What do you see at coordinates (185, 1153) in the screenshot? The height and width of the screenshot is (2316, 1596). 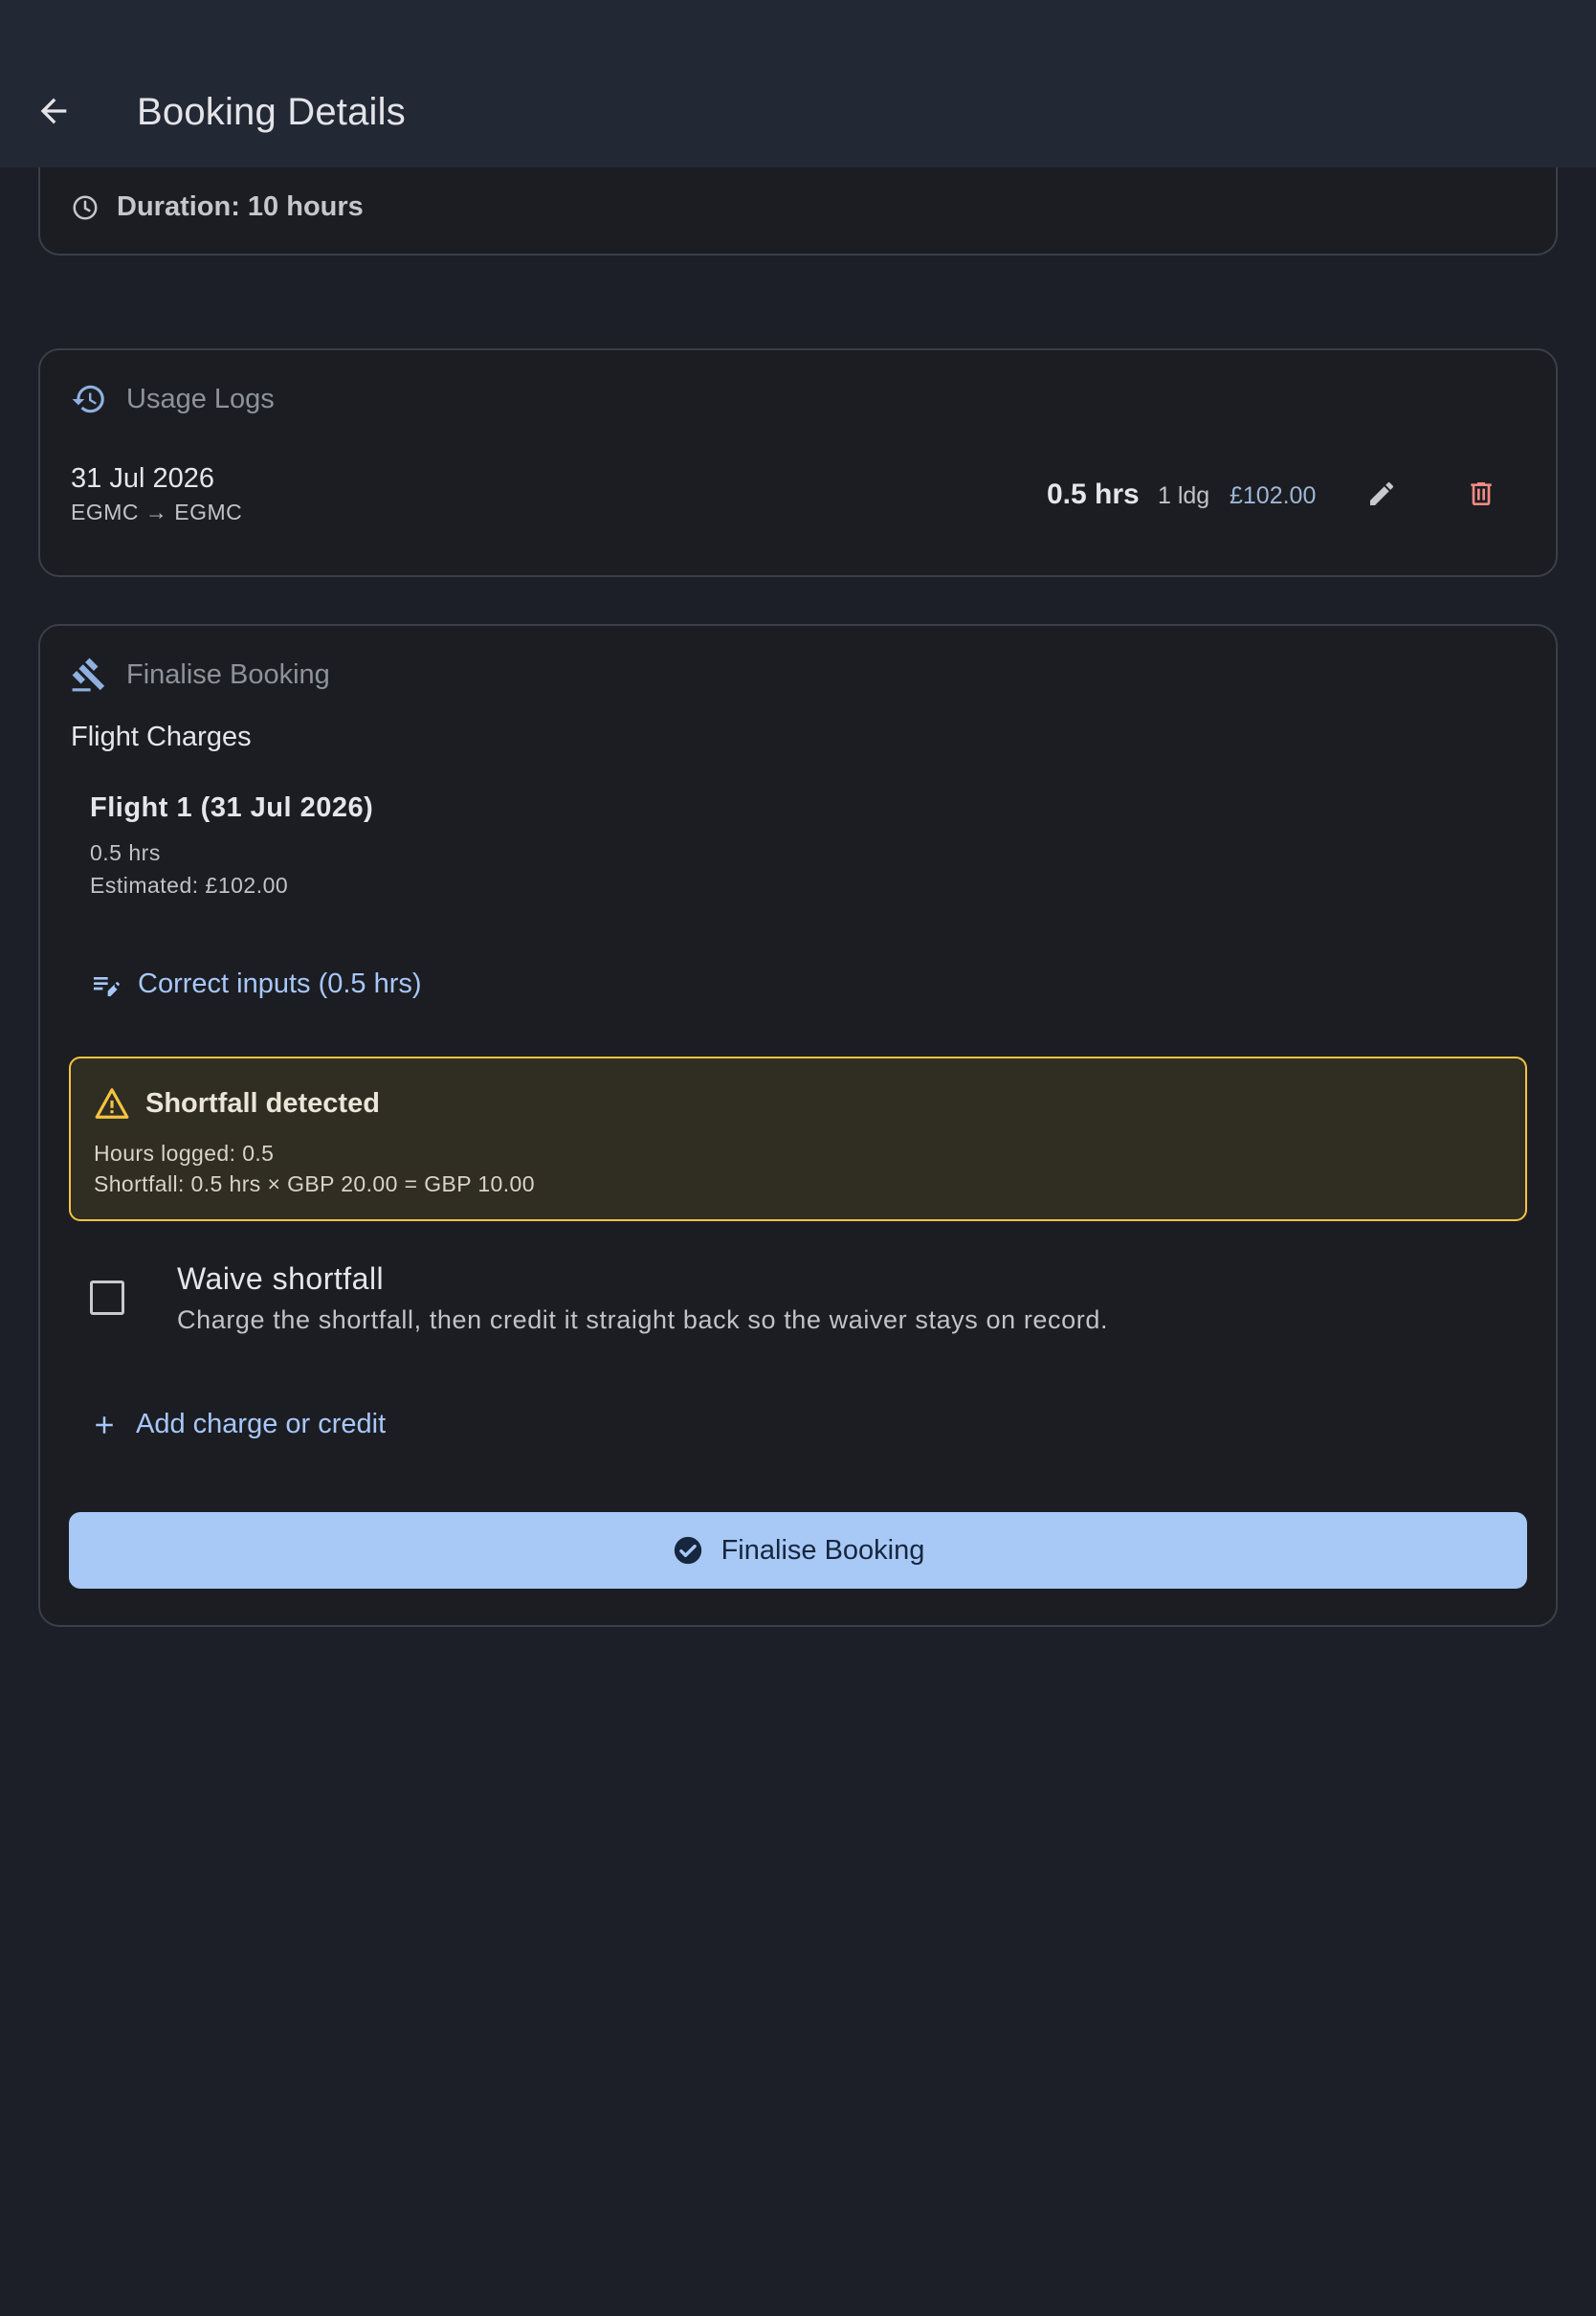 I see `shortfall-hours-logged: Hours logged: 0.5` at bounding box center [185, 1153].